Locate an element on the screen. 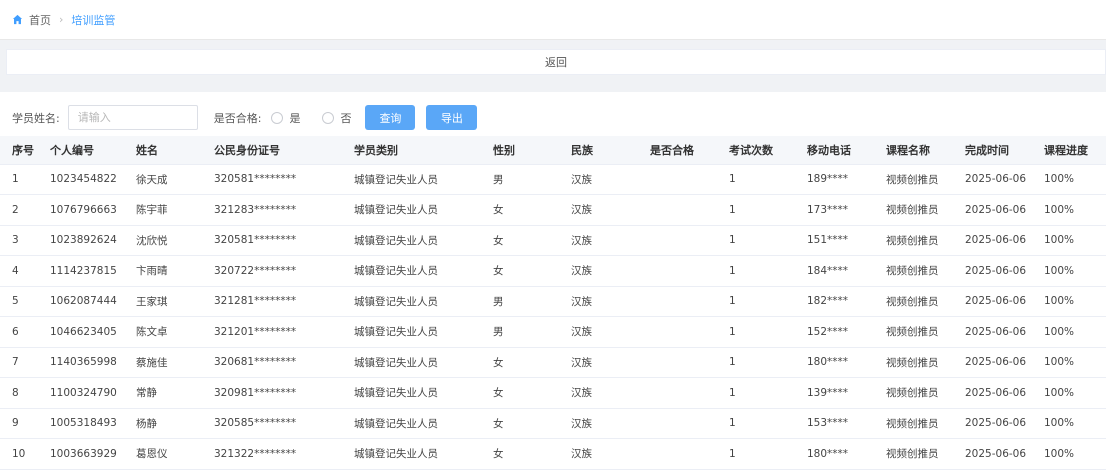 The image size is (1106, 476). table-cell: 1005318493 is located at coordinates (81, 423).